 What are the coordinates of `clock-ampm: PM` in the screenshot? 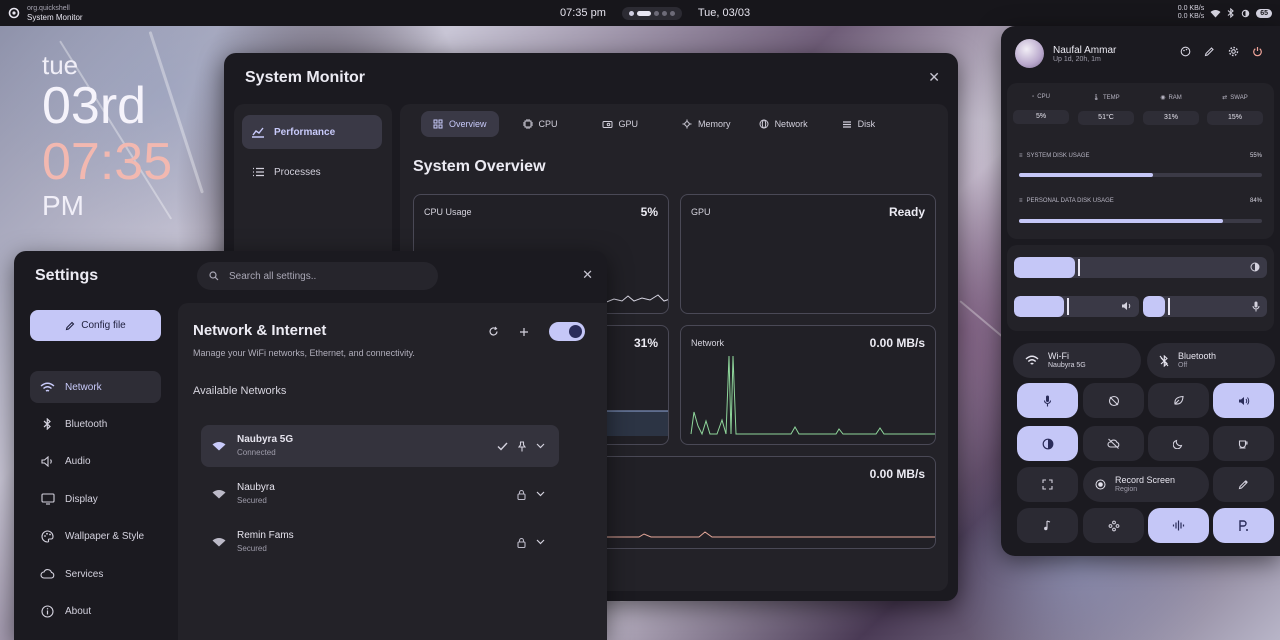 It's located at (63, 205).